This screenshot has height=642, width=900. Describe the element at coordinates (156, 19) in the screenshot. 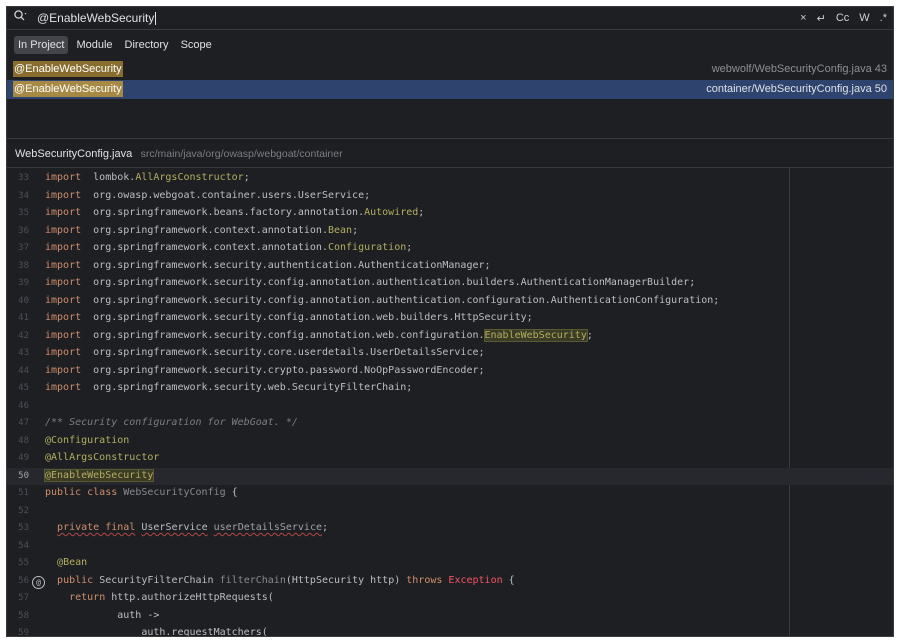

I see `text-caret` at that location.